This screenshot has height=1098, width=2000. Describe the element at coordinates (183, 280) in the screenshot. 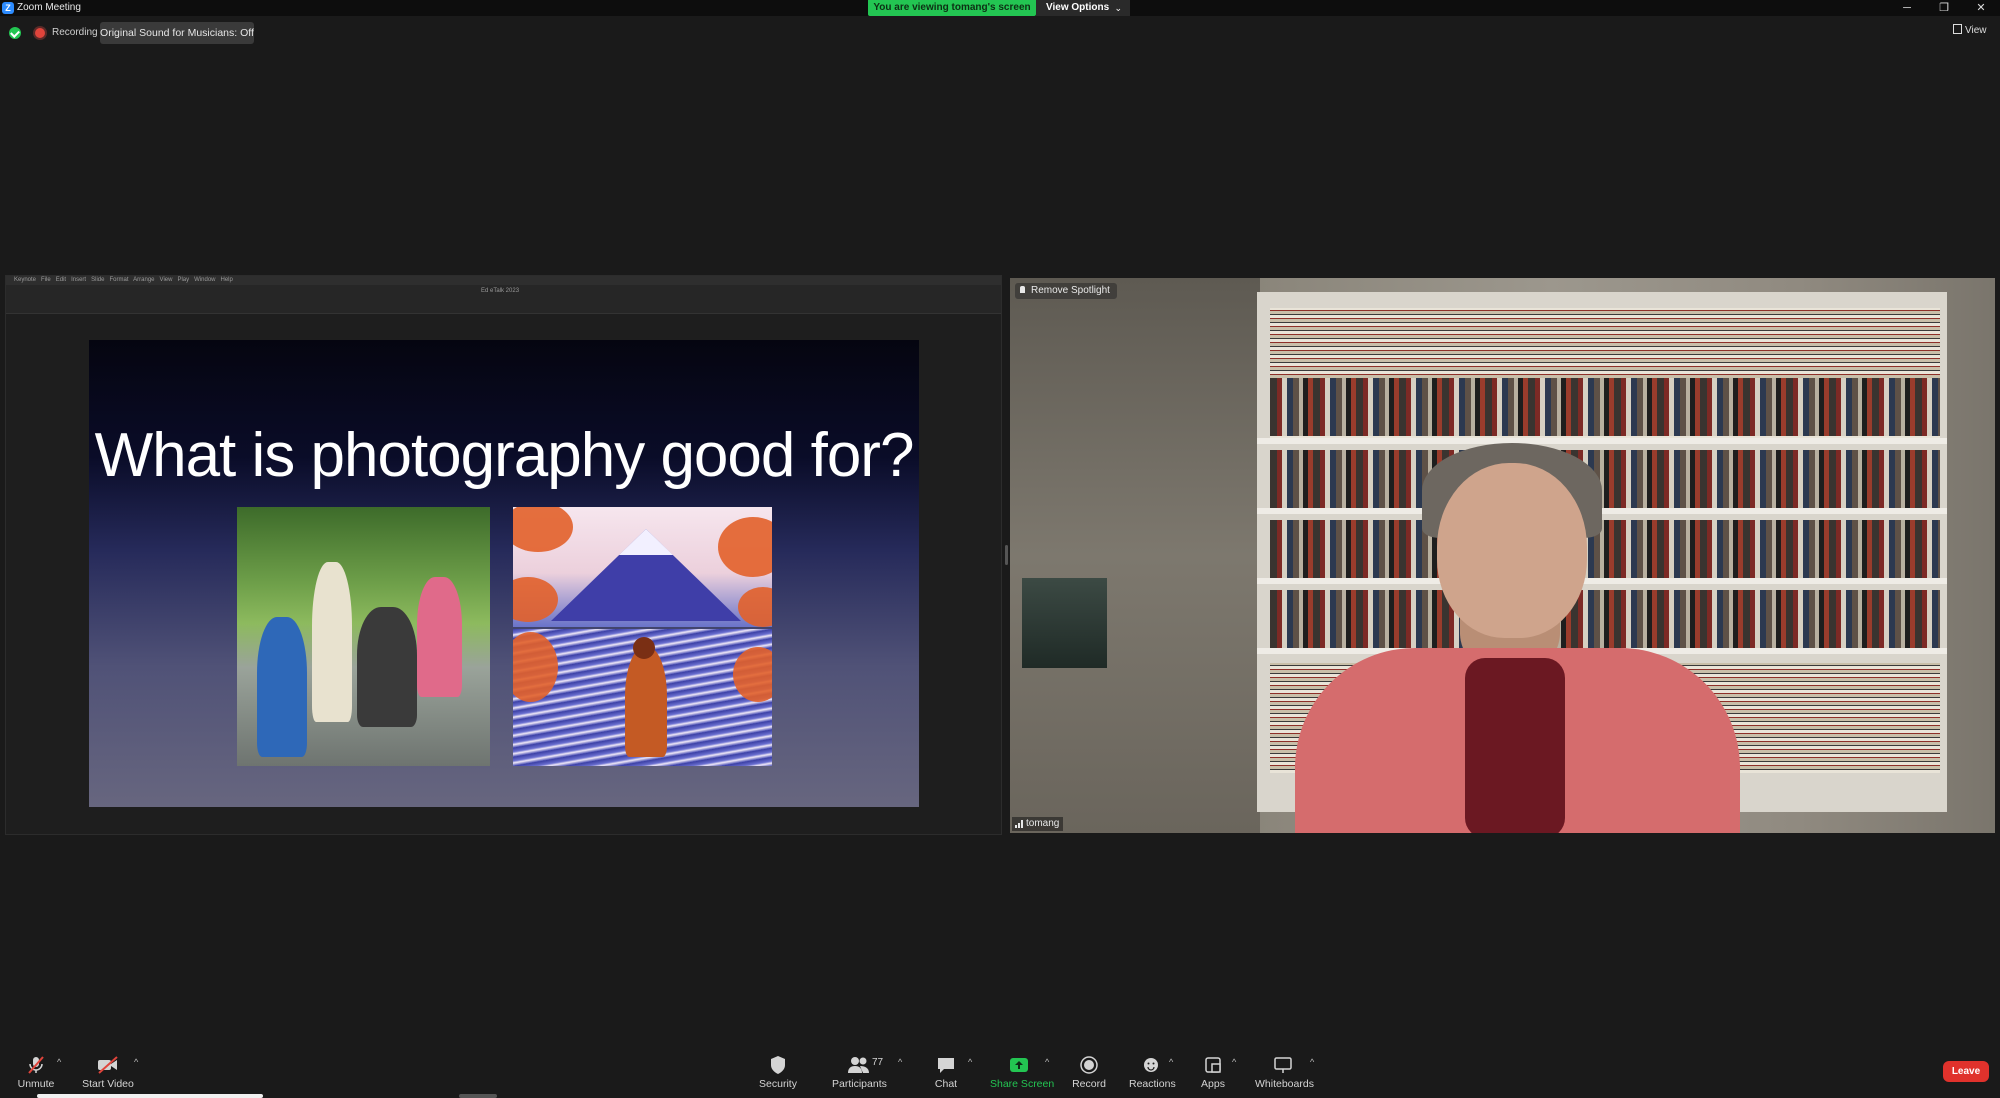

I see `menubar-item: Play` at that location.